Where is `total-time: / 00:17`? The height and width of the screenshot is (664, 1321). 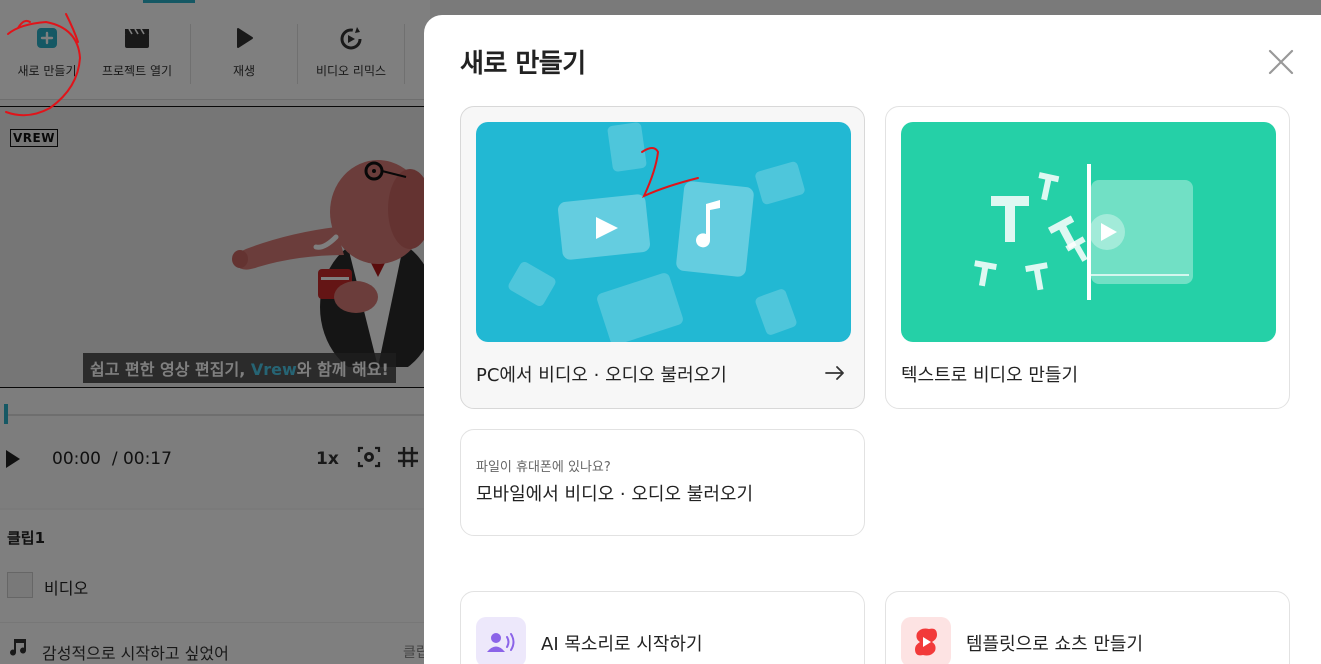
total-time: / 00:17 is located at coordinates (141, 459).